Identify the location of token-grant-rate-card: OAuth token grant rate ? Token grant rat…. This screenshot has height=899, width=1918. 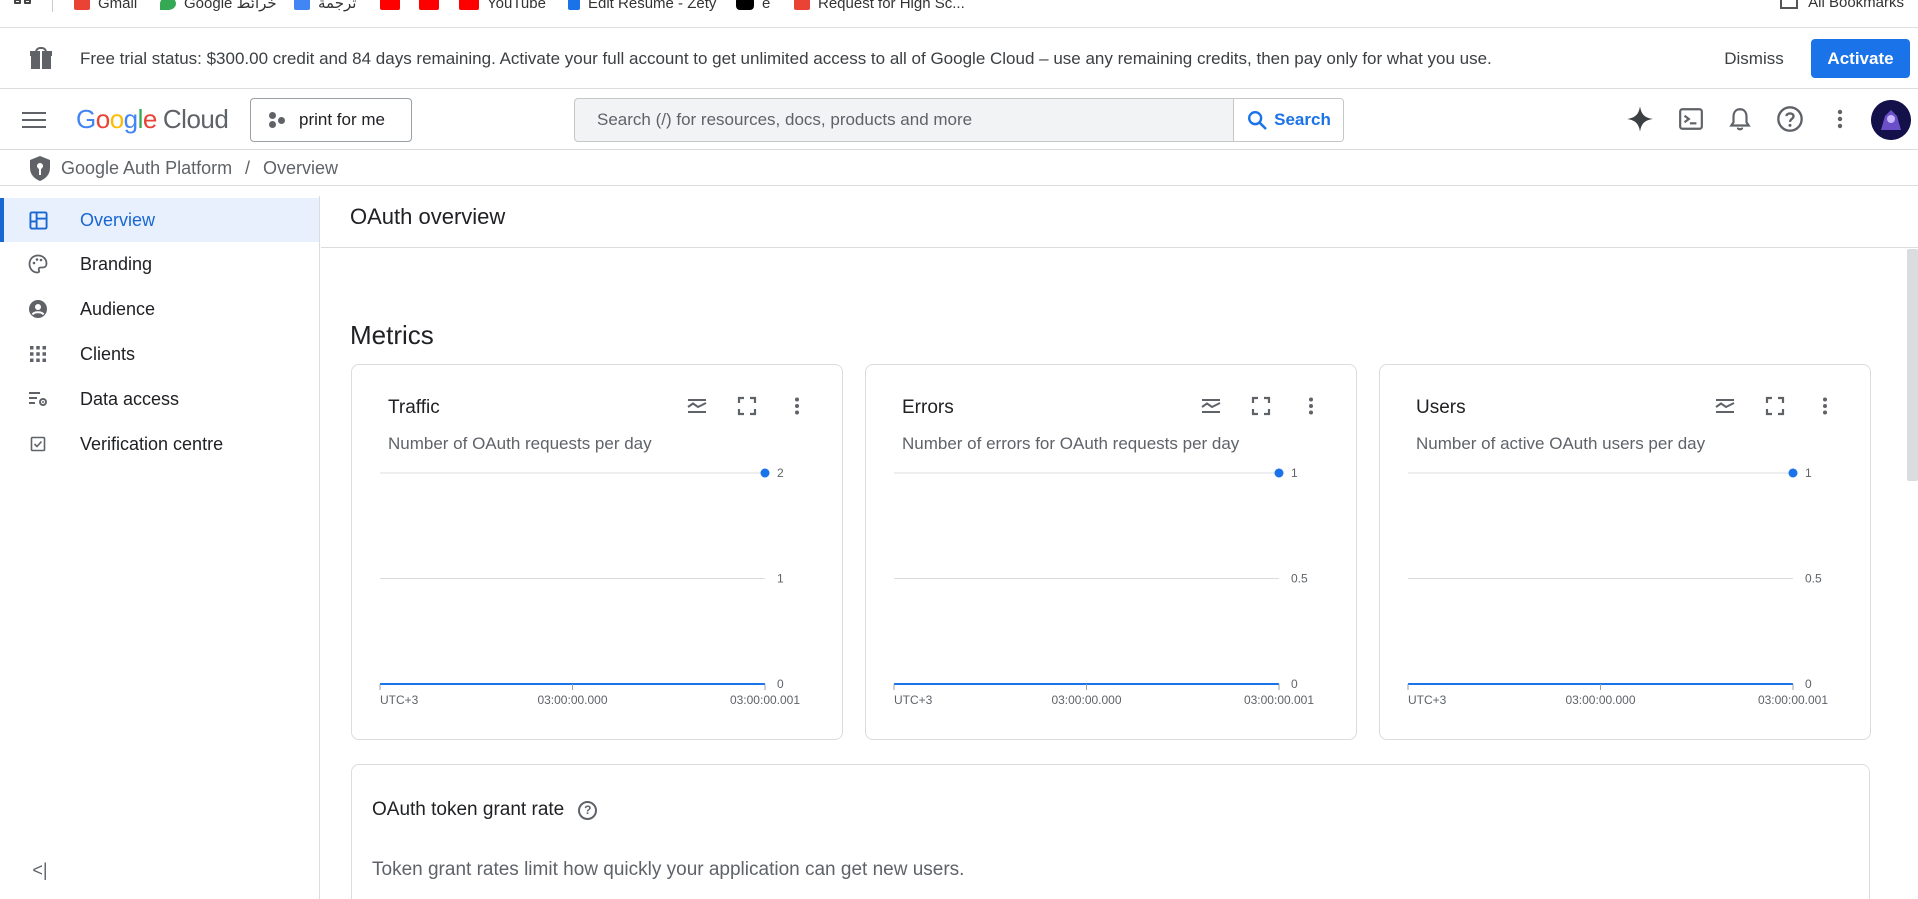
(1110, 831).